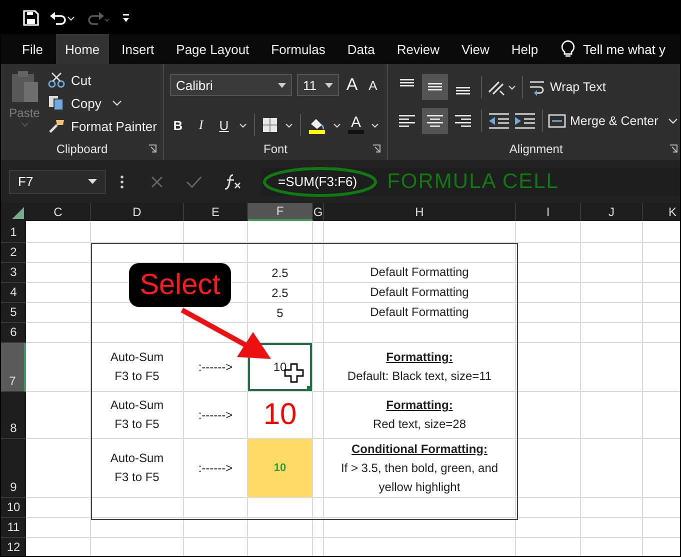  What do you see at coordinates (138, 49) in the screenshot?
I see `ribbon-tab: Insert` at bounding box center [138, 49].